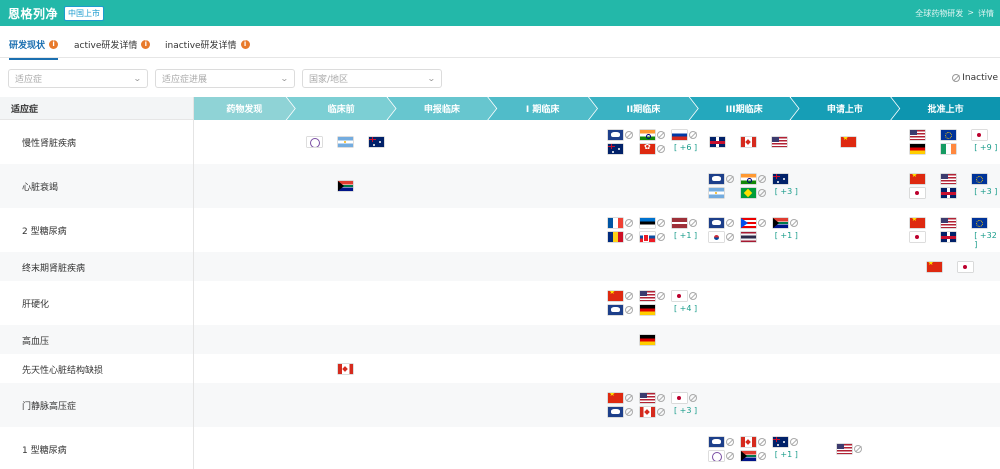  Describe the element at coordinates (49, 142) in the screenshot. I see `indication-label: 慢性肾脏疾病` at that location.